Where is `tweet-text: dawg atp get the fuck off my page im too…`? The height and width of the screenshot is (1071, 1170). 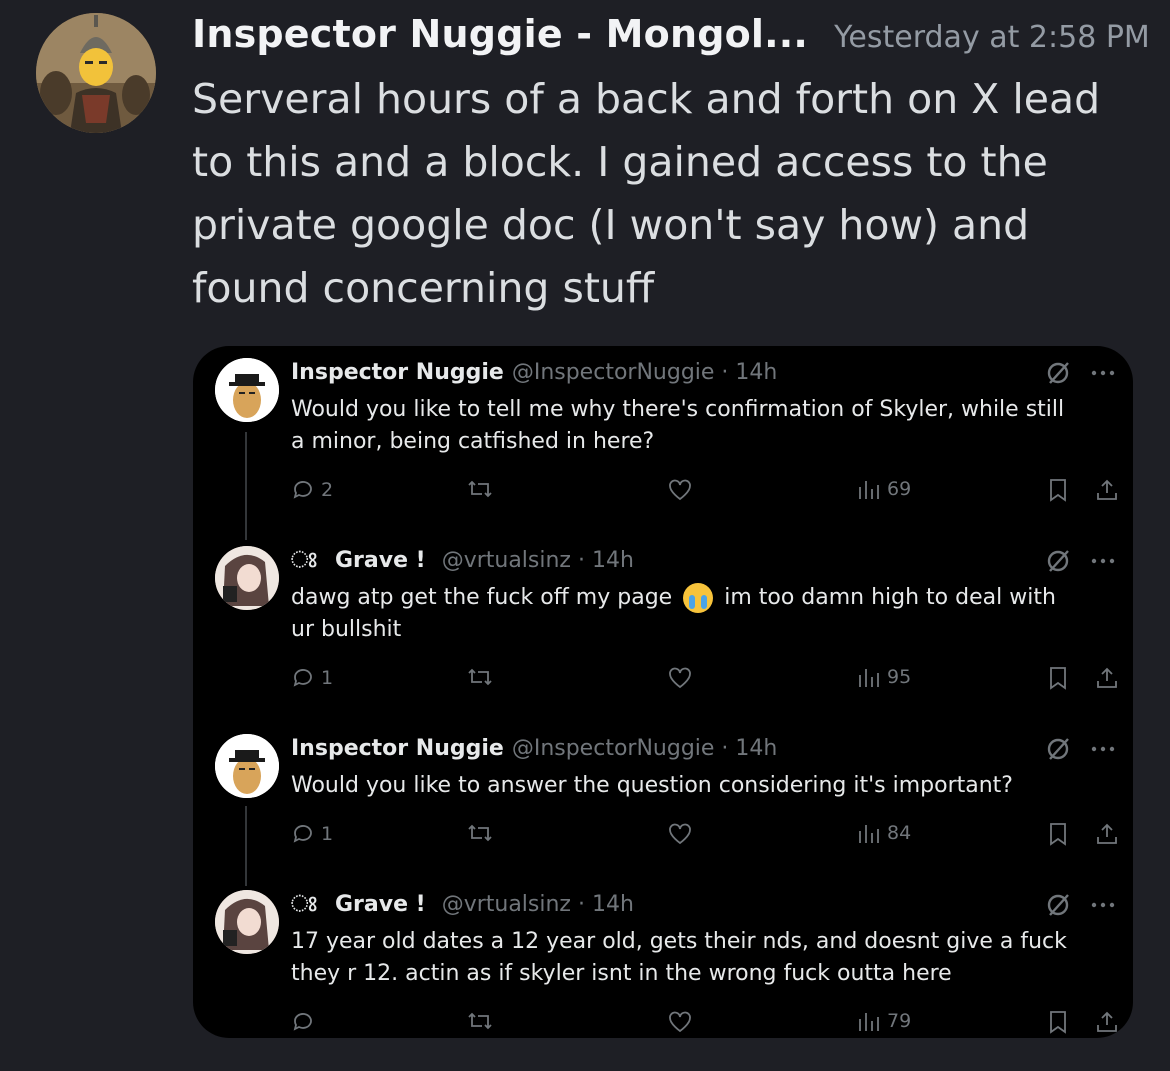 tweet-text: dawg atp get the fuck off my page im too… is located at coordinates (686, 614).